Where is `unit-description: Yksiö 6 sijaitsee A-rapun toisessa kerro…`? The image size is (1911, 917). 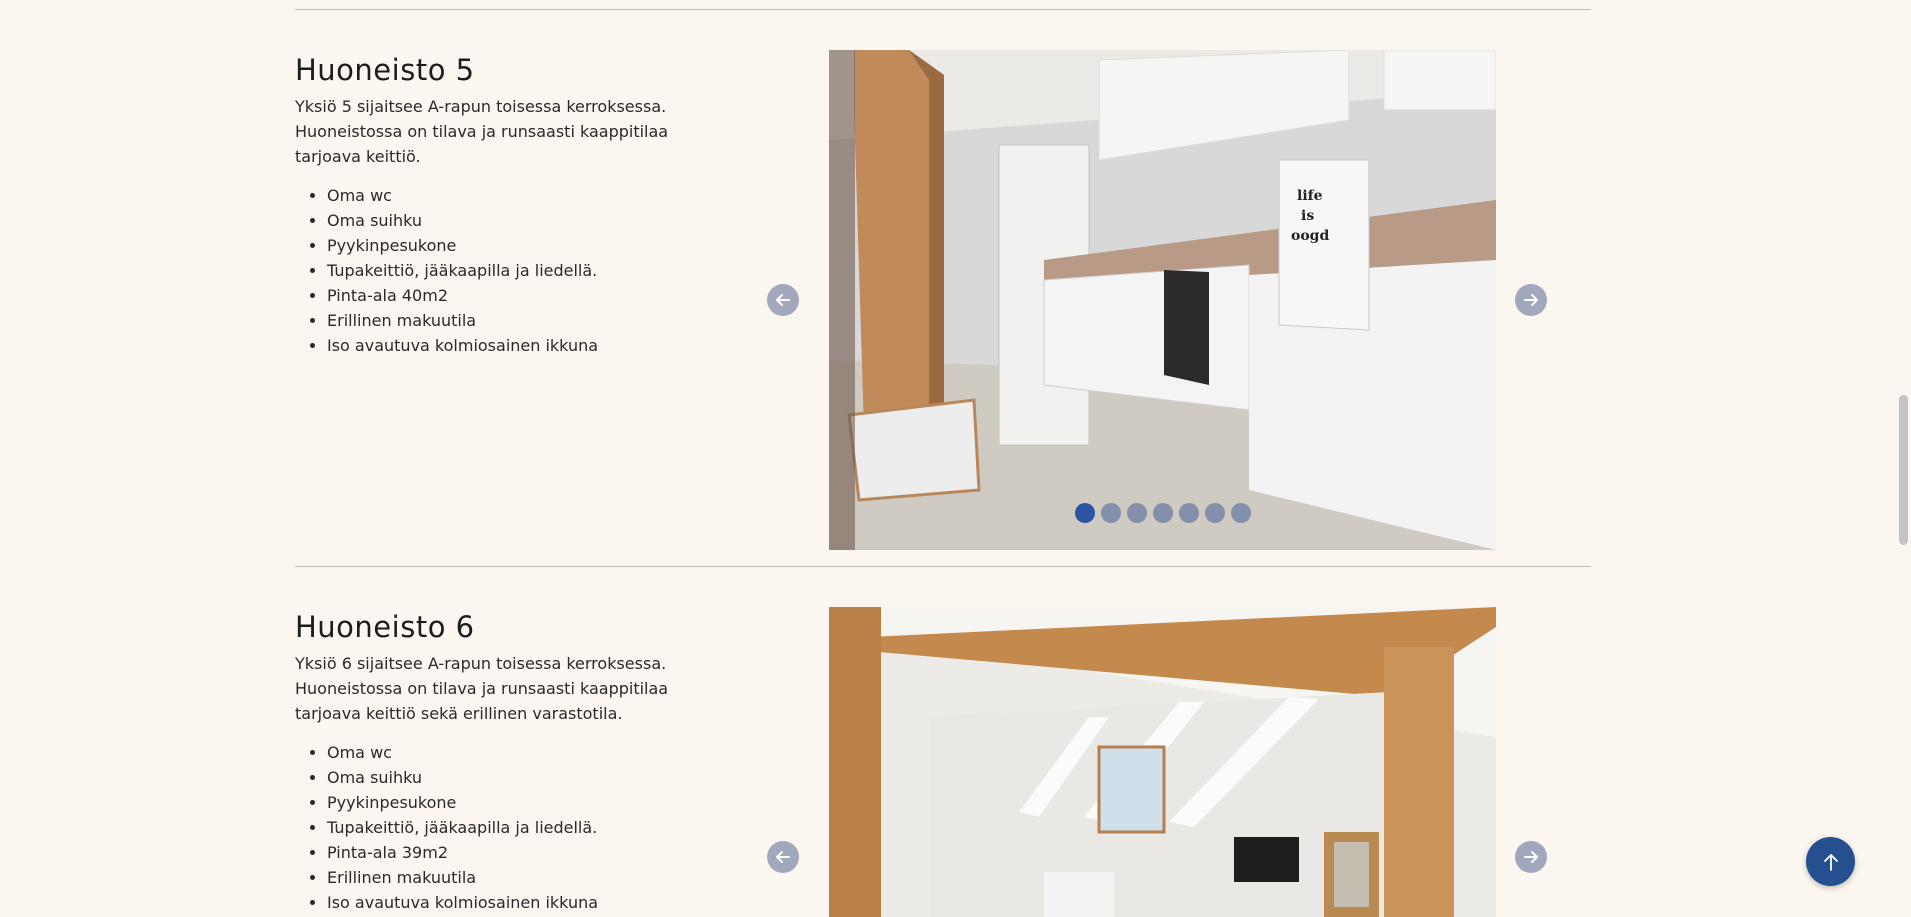 unit-description: Yksiö 6 sijaitsee A-rapun toisessa kerro… is located at coordinates (482, 688).